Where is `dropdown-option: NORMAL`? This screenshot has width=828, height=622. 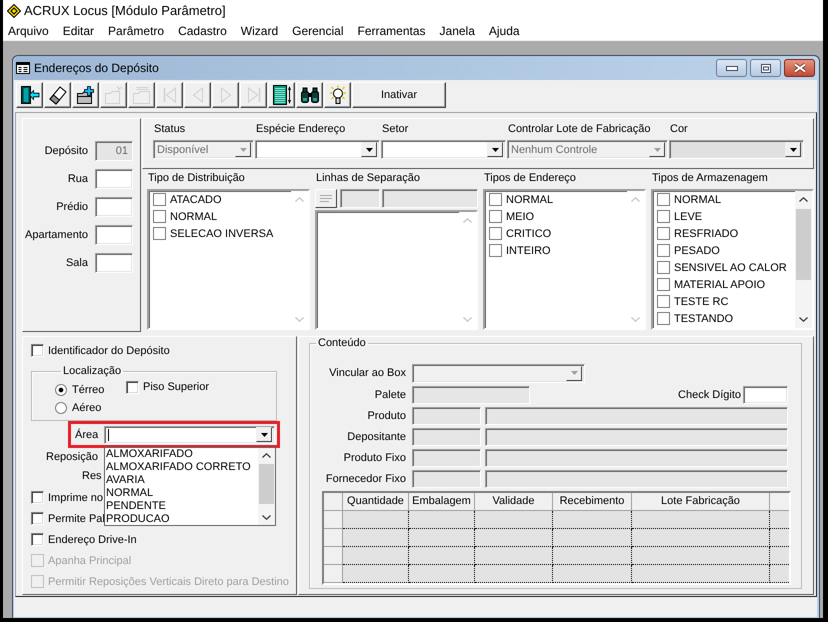
dropdown-option: NORMAL is located at coordinates (182, 493).